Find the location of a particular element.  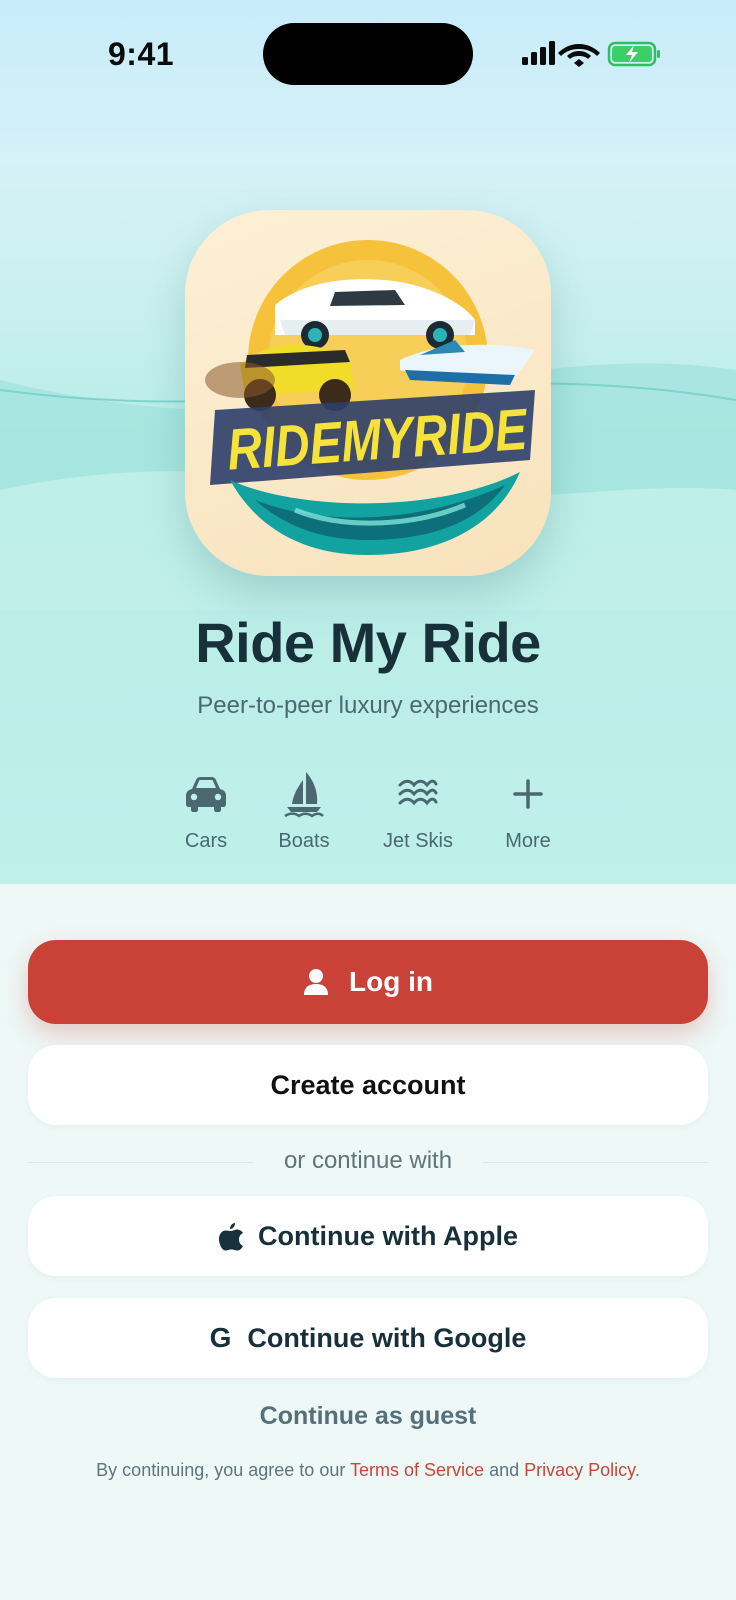

terms-link: Terms of Service is located at coordinates (417, 1470).